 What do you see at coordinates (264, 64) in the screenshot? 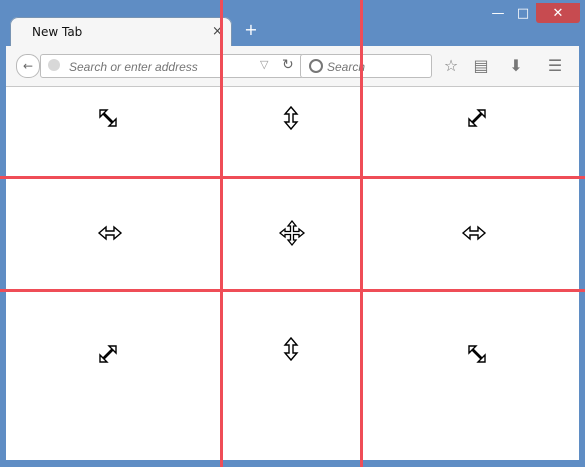
I see `history-dropdown-icon: ▽` at bounding box center [264, 64].